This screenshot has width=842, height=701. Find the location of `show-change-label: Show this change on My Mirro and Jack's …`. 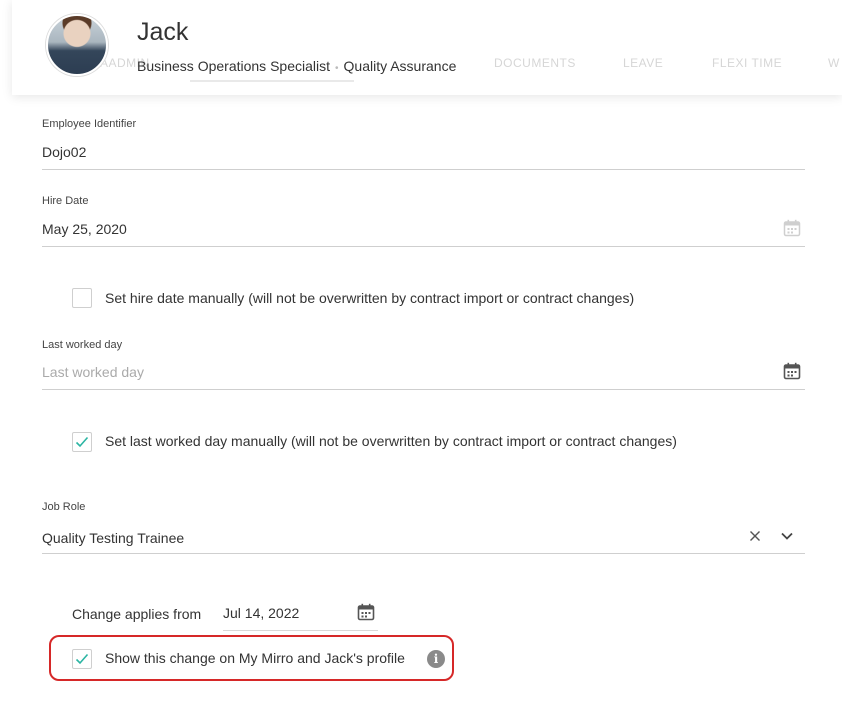

show-change-label: Show this change on My Mirro and Jack's … is located at coordinates (255, 658).